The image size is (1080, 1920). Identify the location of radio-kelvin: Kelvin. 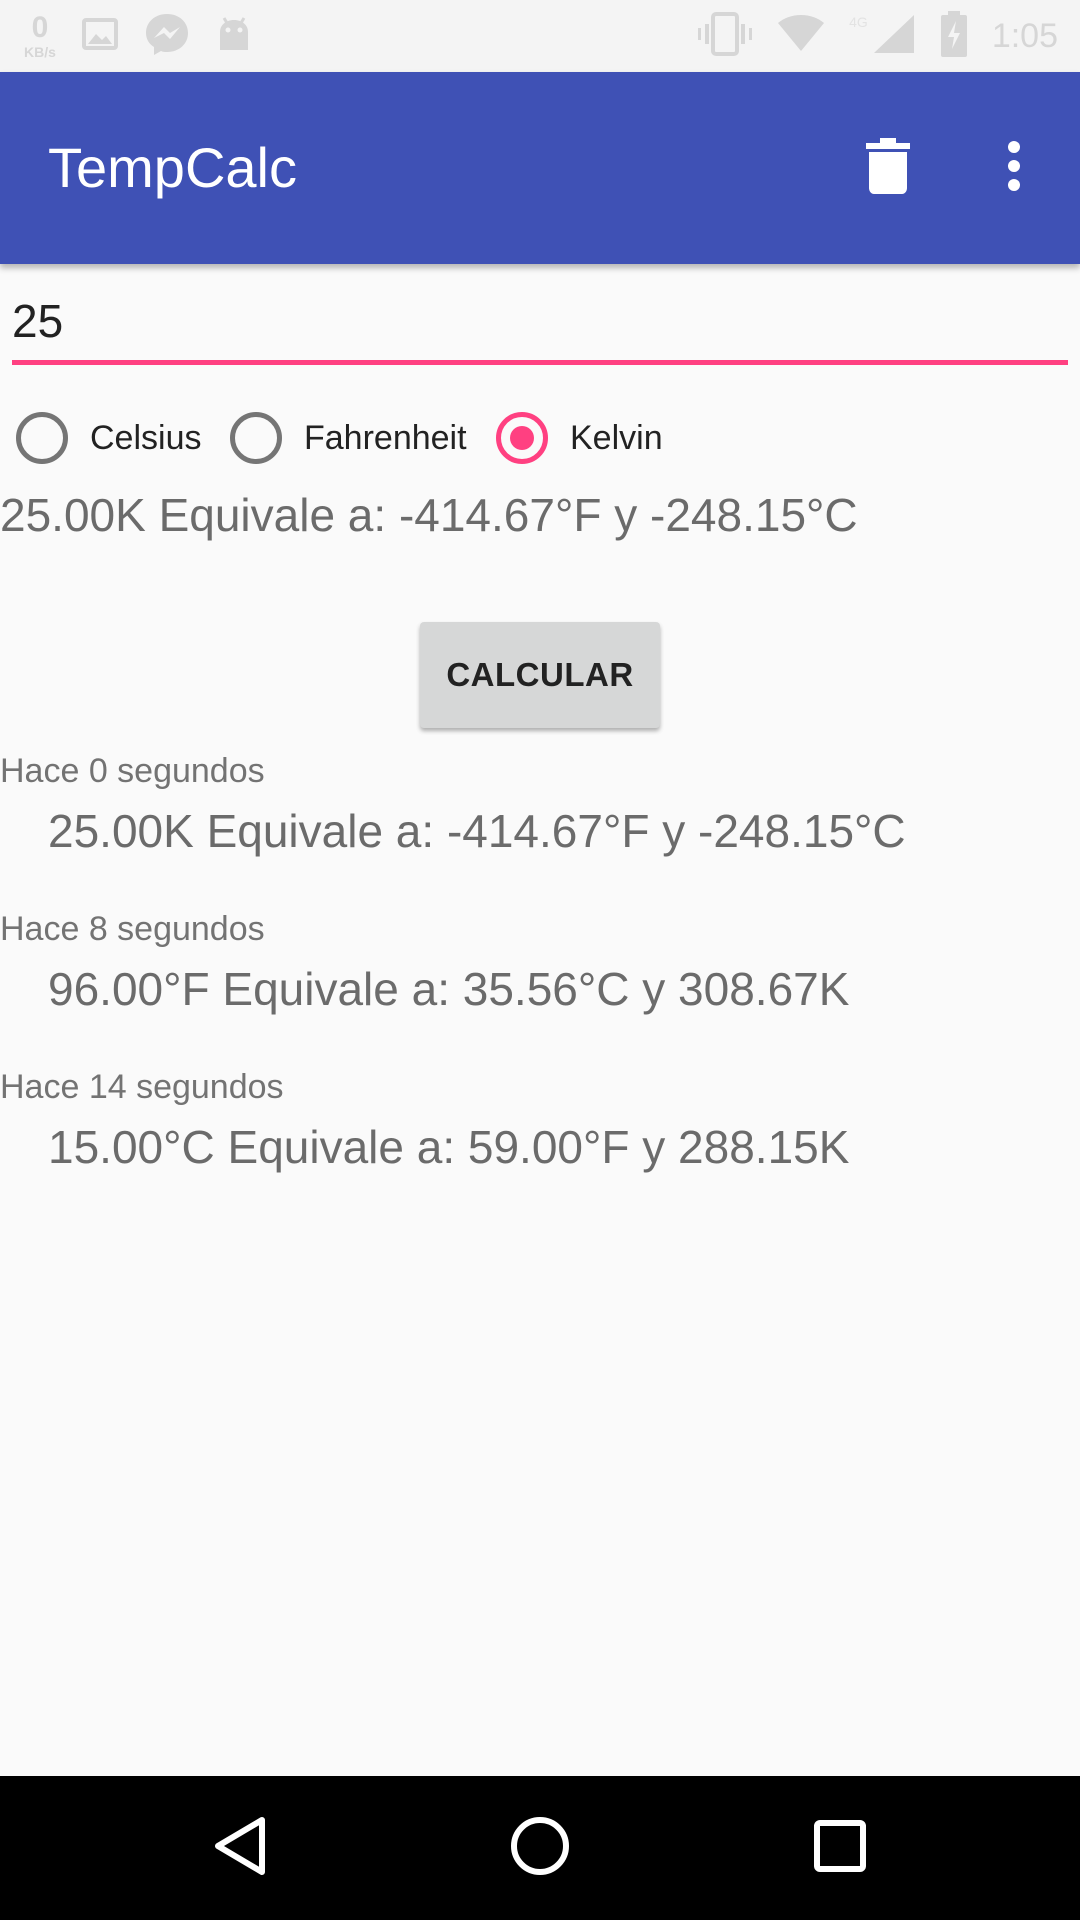
(579, 438).